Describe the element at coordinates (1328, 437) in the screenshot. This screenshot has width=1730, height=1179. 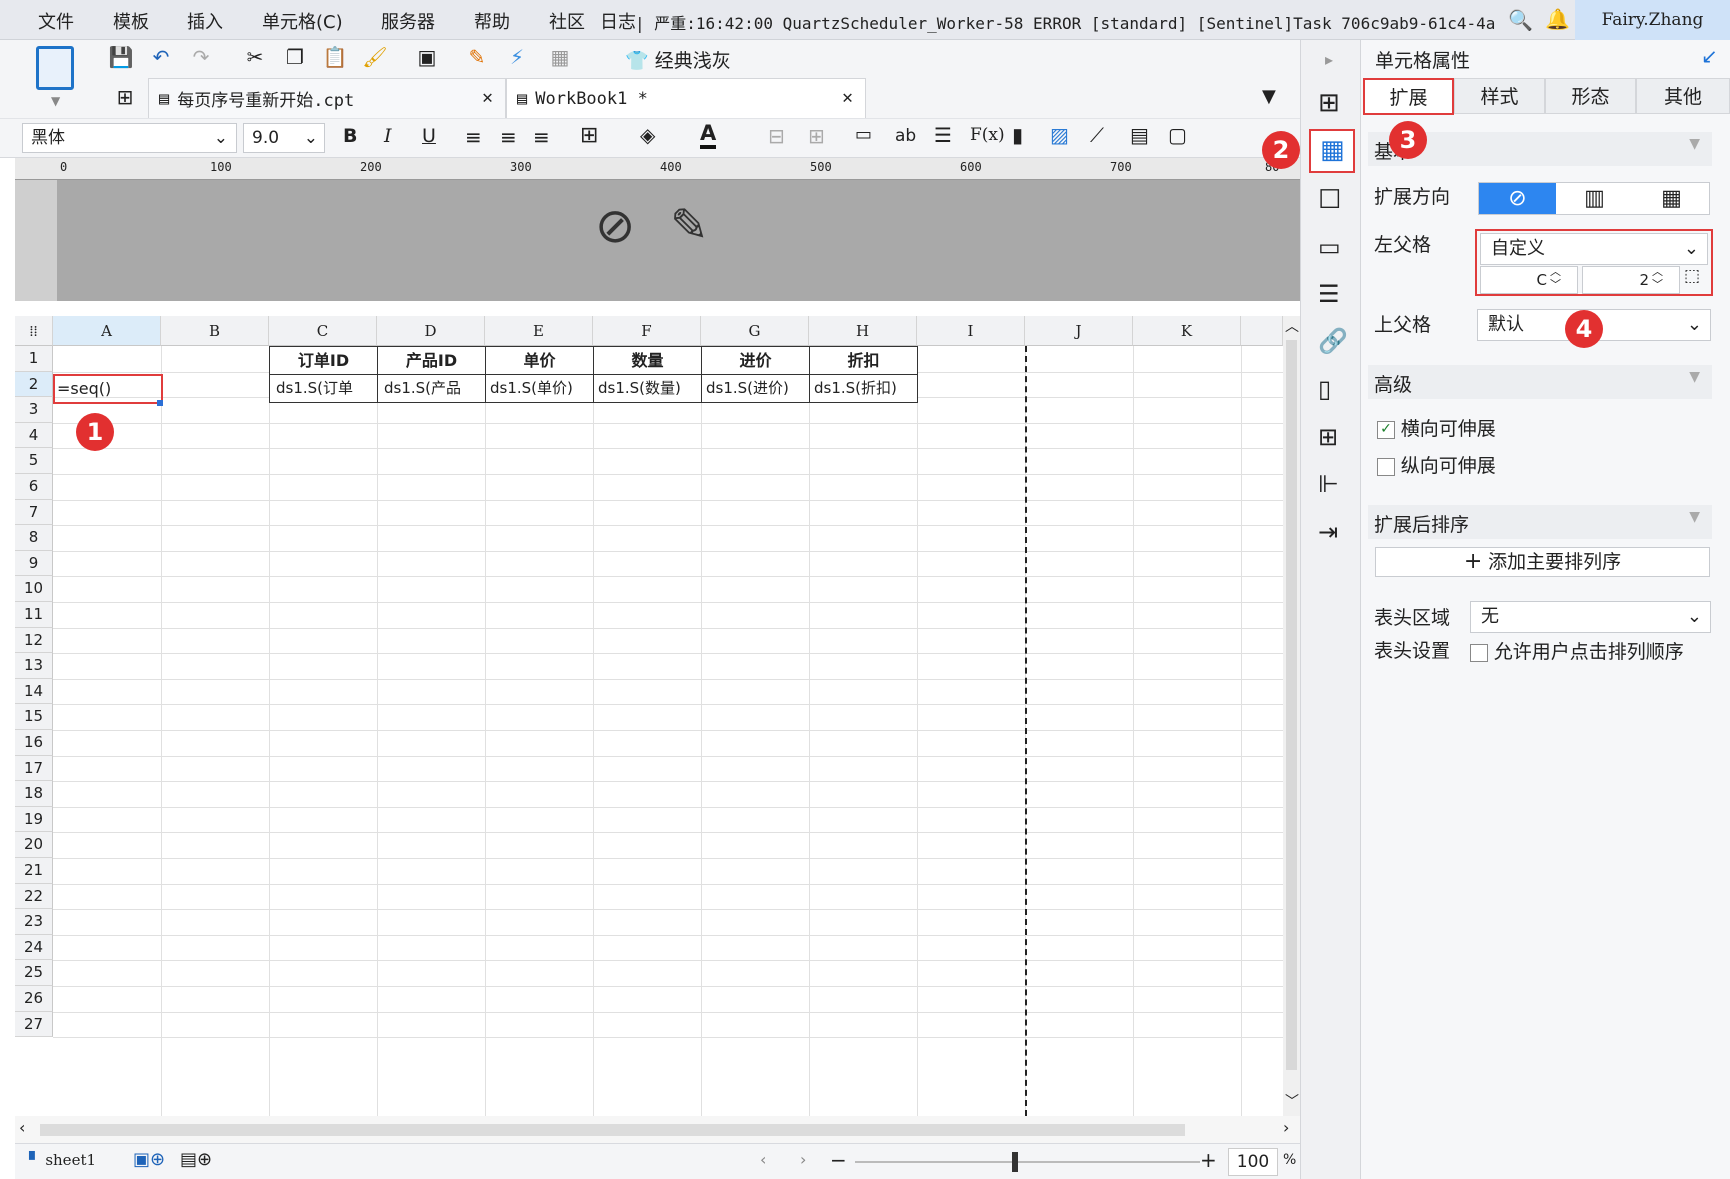
I see `frozen-icon: ⊞` at that location.